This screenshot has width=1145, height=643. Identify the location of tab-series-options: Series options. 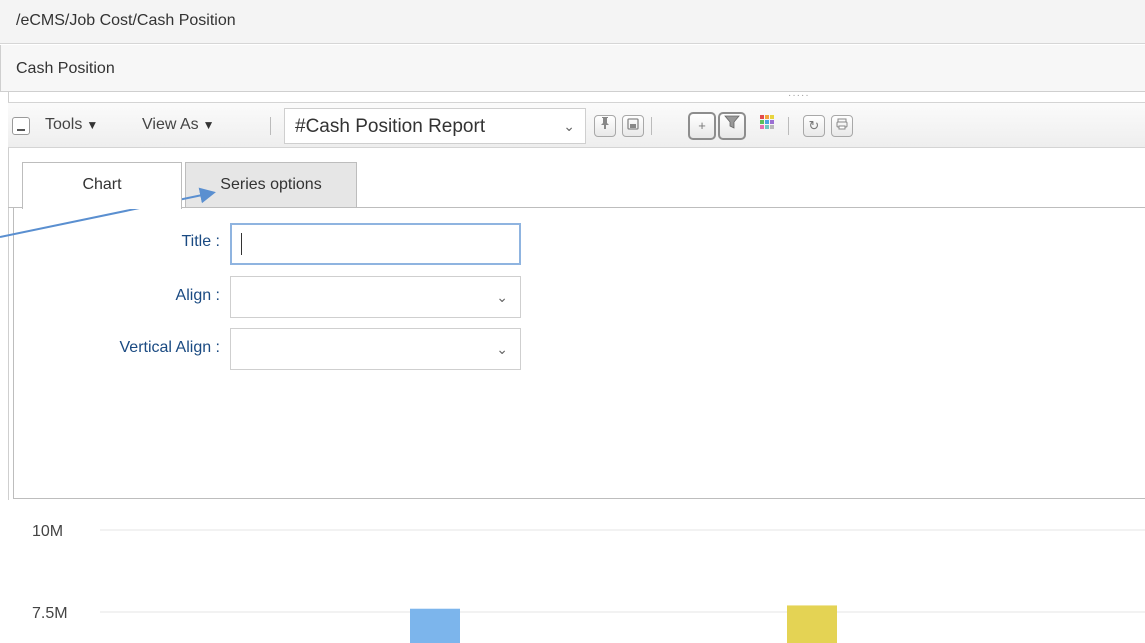
(271, 185).